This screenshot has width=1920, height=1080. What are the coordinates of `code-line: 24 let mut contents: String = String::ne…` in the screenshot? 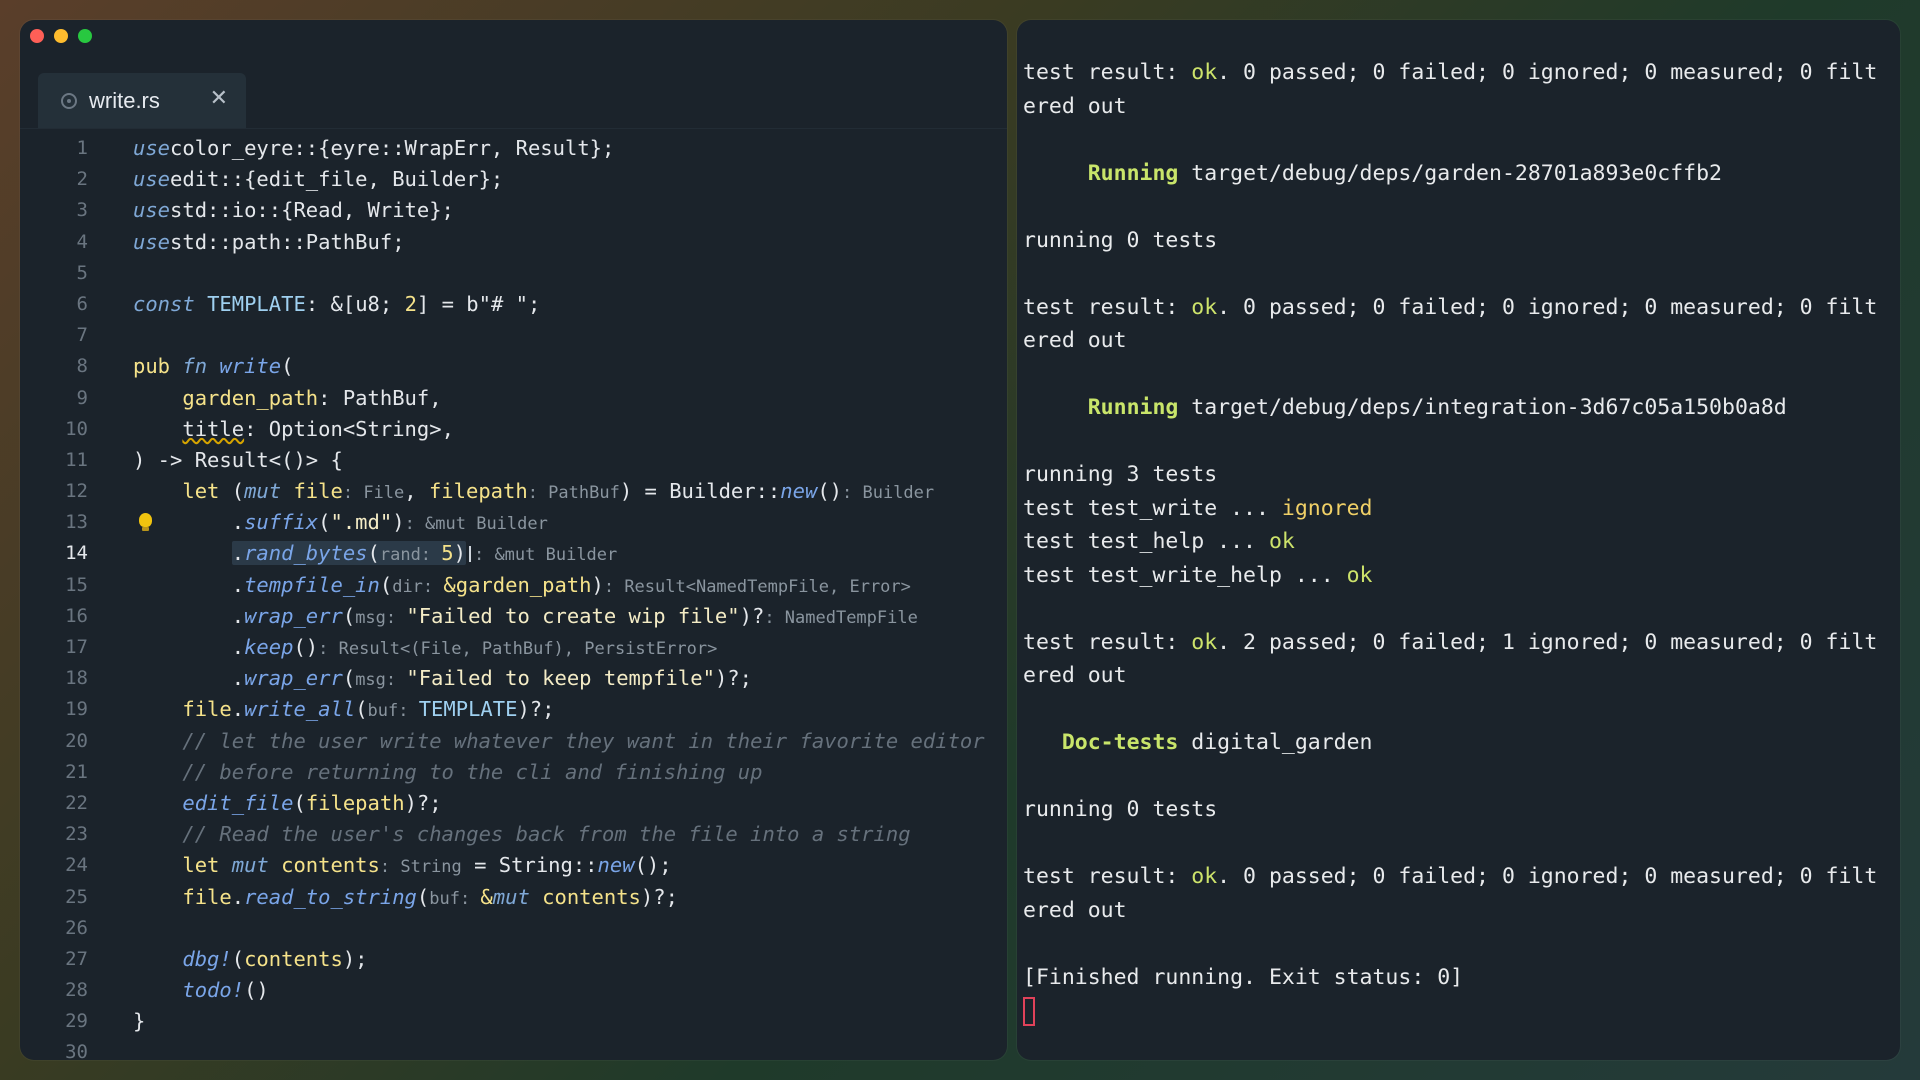 It's located at (513, 865).